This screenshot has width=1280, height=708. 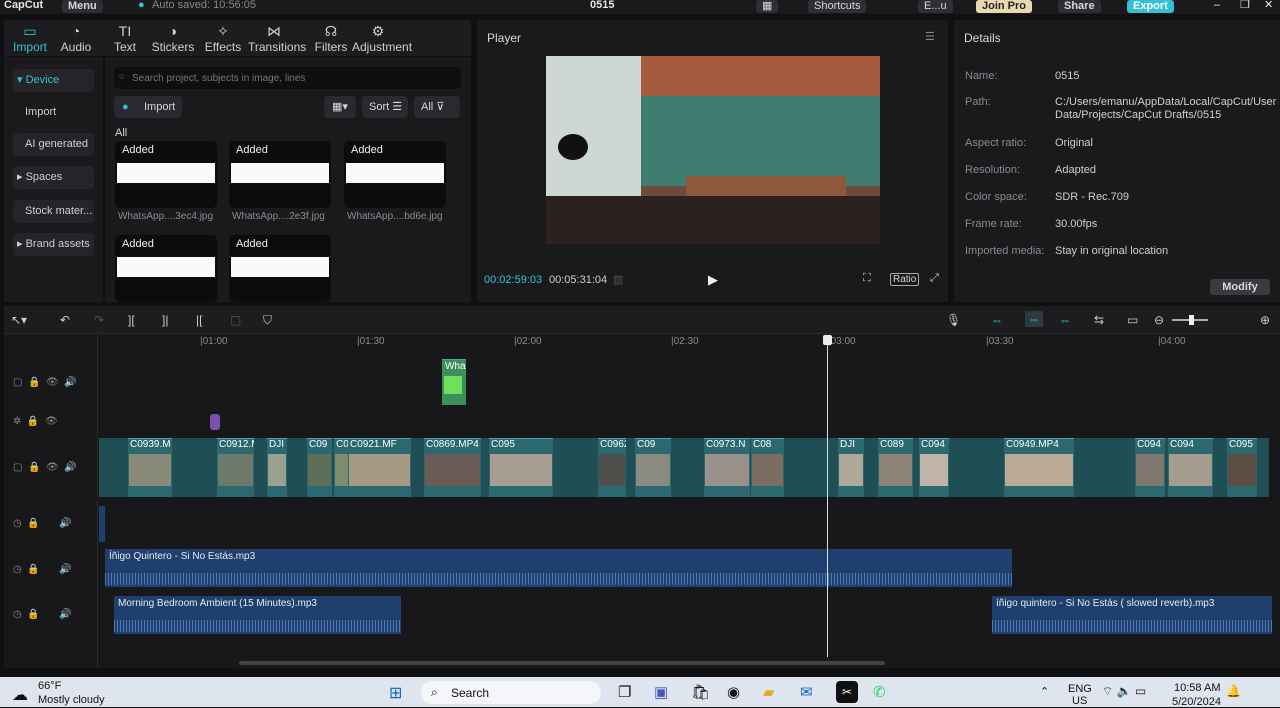 What do you see at coordinates (165, 320) in the screenshot?
I see `split-left-icon: ]|` at bounding box center [165, 320].